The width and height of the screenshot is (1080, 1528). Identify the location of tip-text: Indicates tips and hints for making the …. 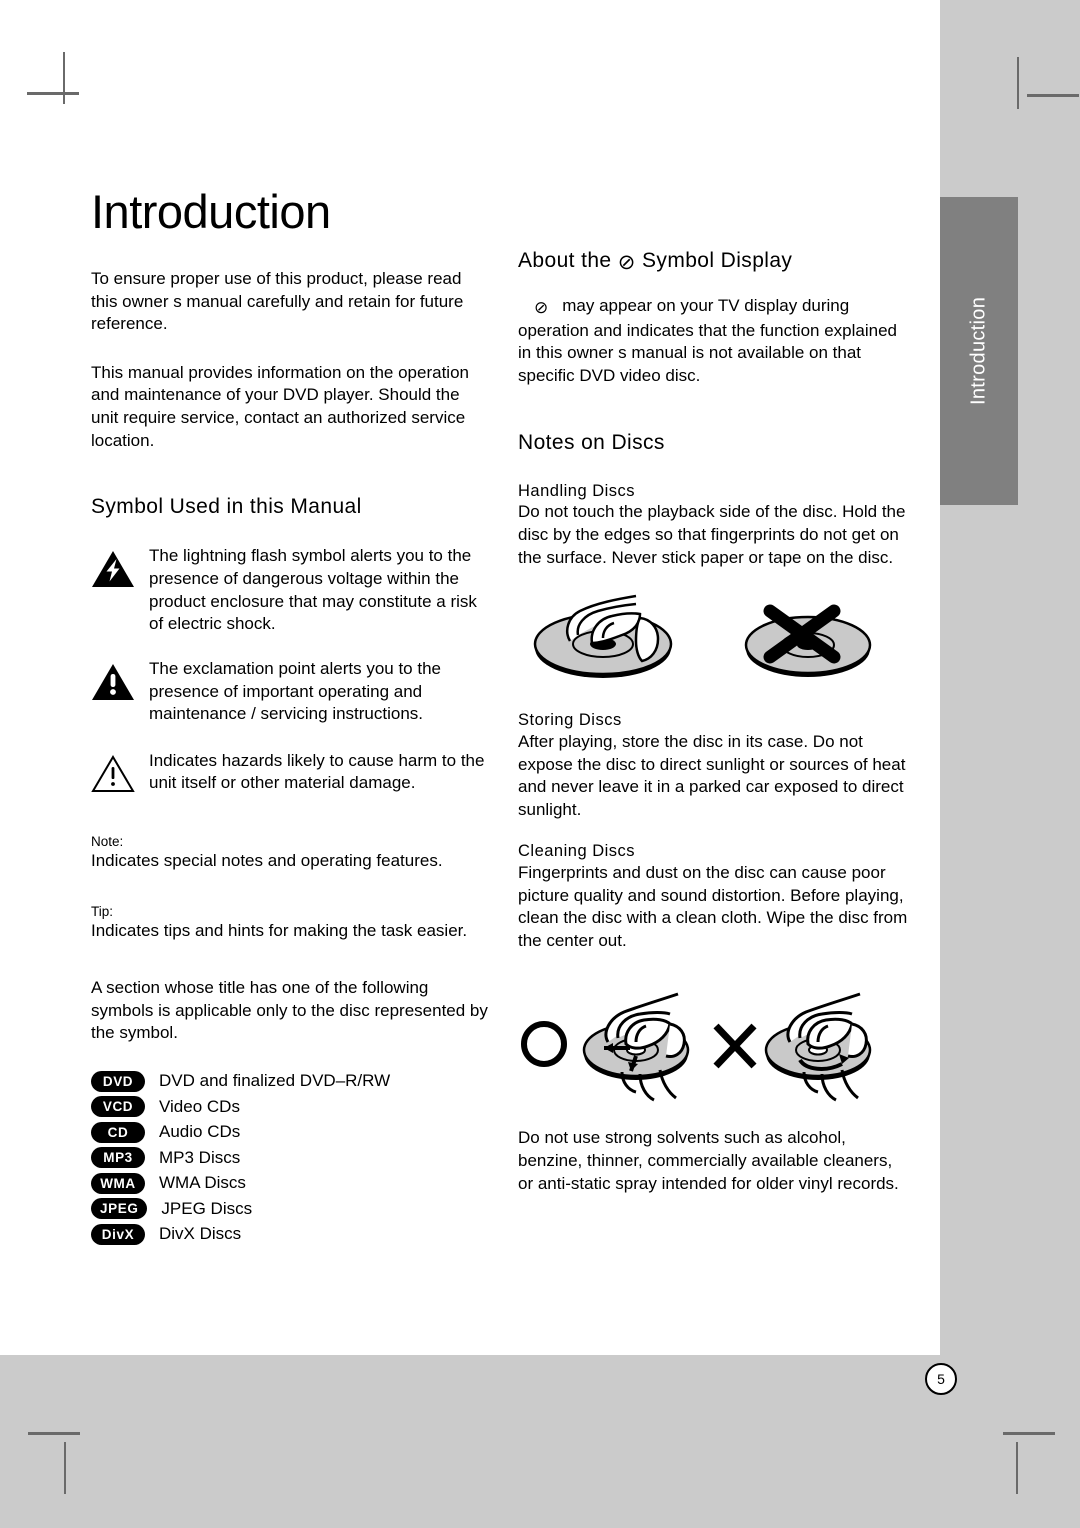
(279, 931).